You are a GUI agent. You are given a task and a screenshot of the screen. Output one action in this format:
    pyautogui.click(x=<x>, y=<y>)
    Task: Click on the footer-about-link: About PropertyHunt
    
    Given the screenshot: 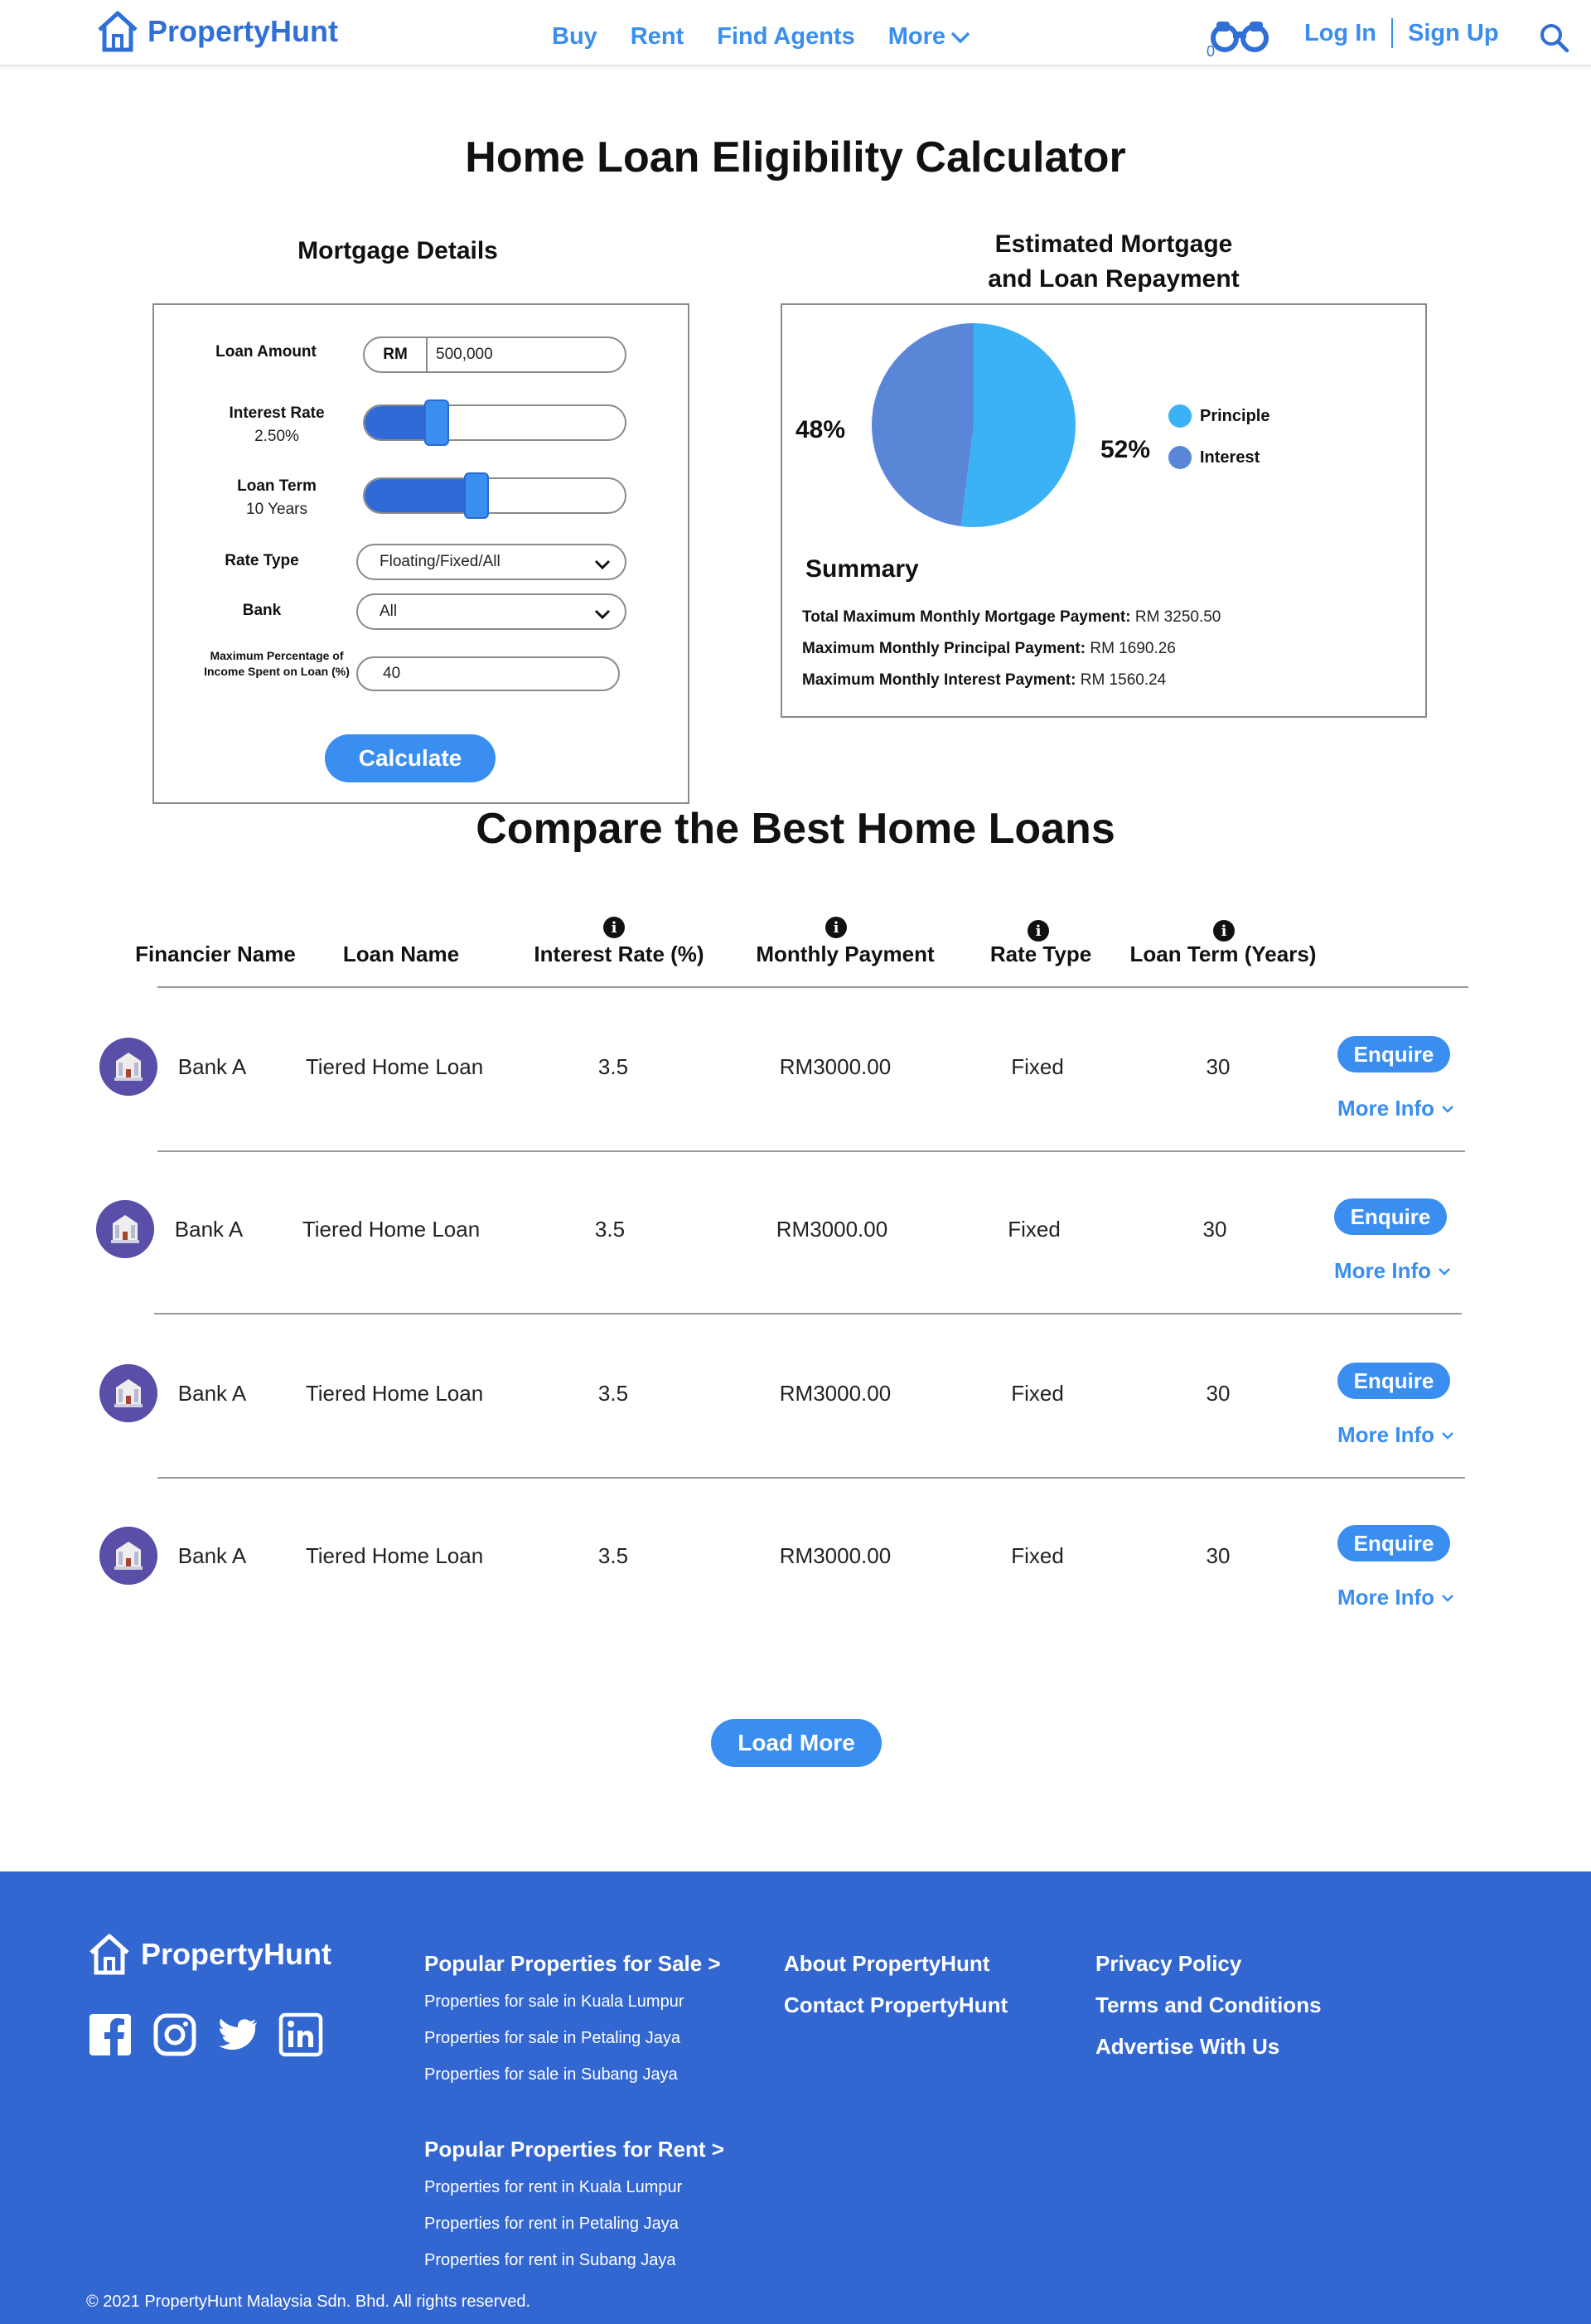 What is the action you would take?
    pyautogui.click(x=886, y=1964)
    